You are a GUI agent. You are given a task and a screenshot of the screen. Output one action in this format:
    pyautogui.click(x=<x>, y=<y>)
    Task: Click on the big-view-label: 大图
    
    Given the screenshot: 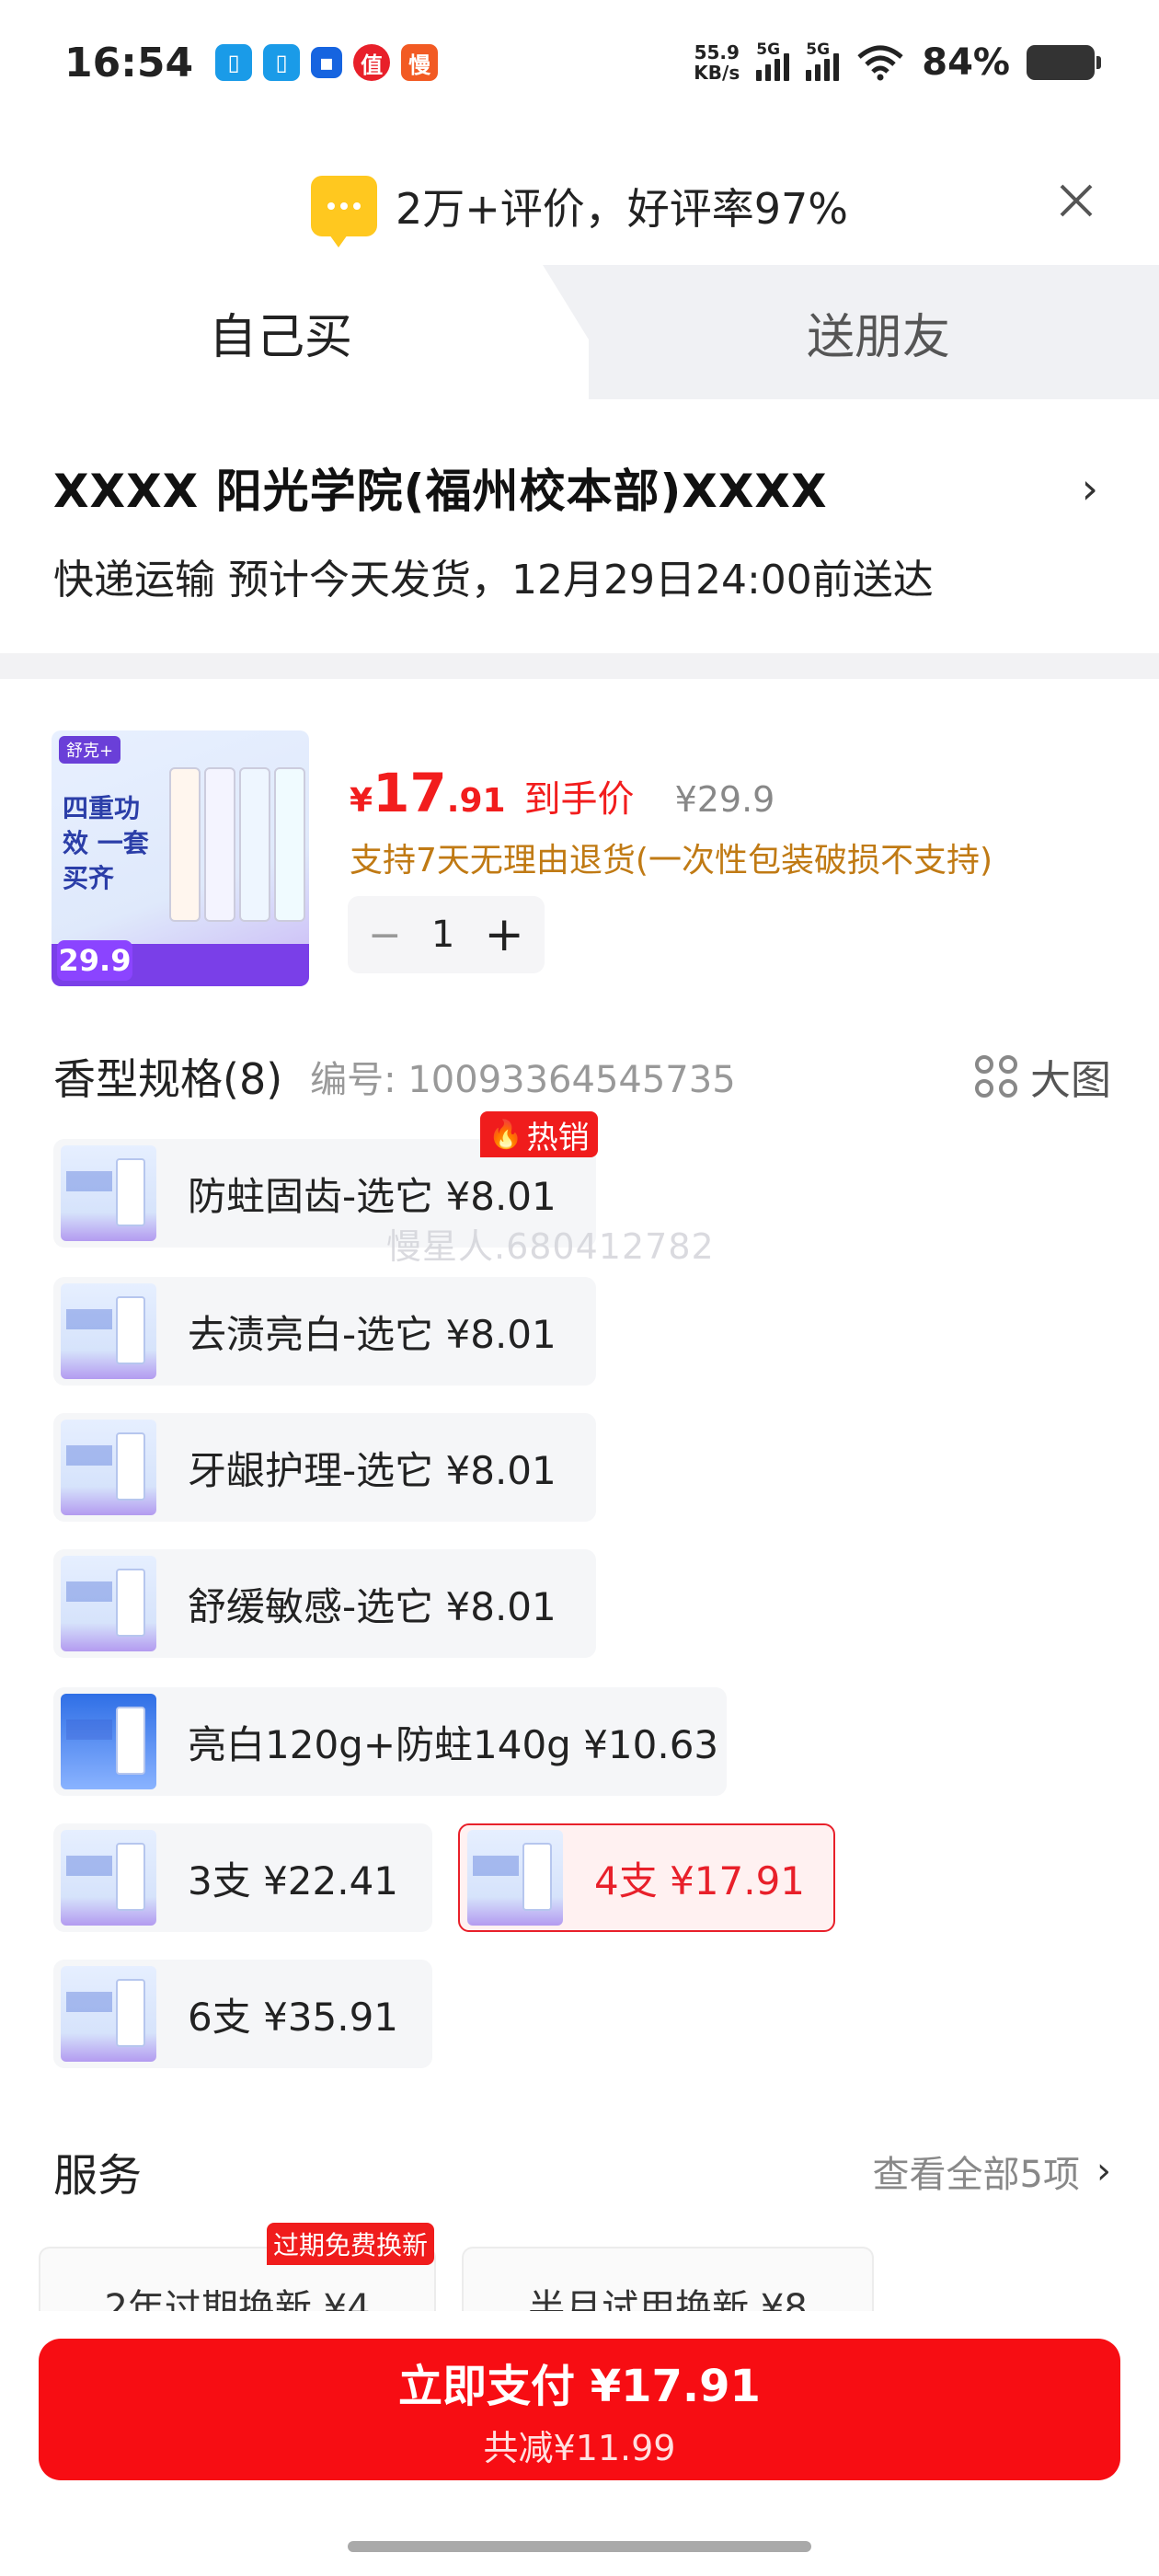 What is the action you would take?
    pyautogui.click(x=1070, y=1080)
    